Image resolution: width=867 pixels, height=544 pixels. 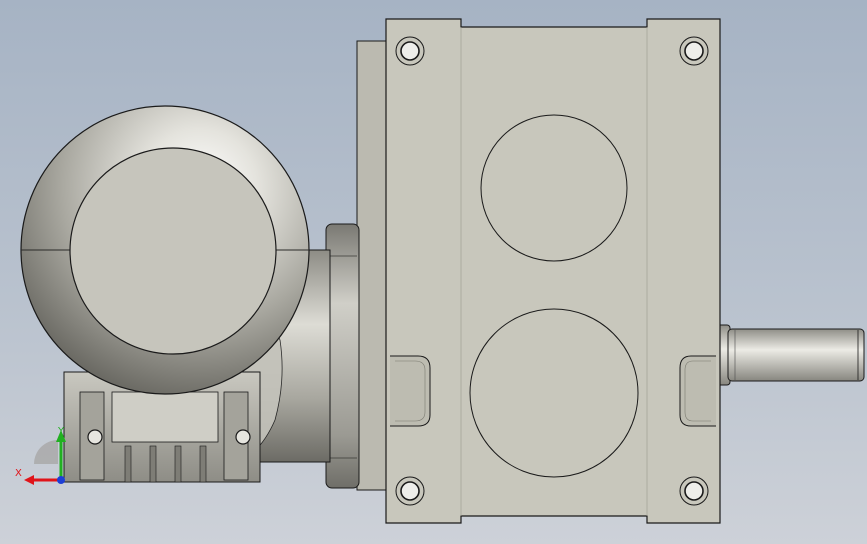 I want to click on triad-plane-icon, so click(x=46, y=452).